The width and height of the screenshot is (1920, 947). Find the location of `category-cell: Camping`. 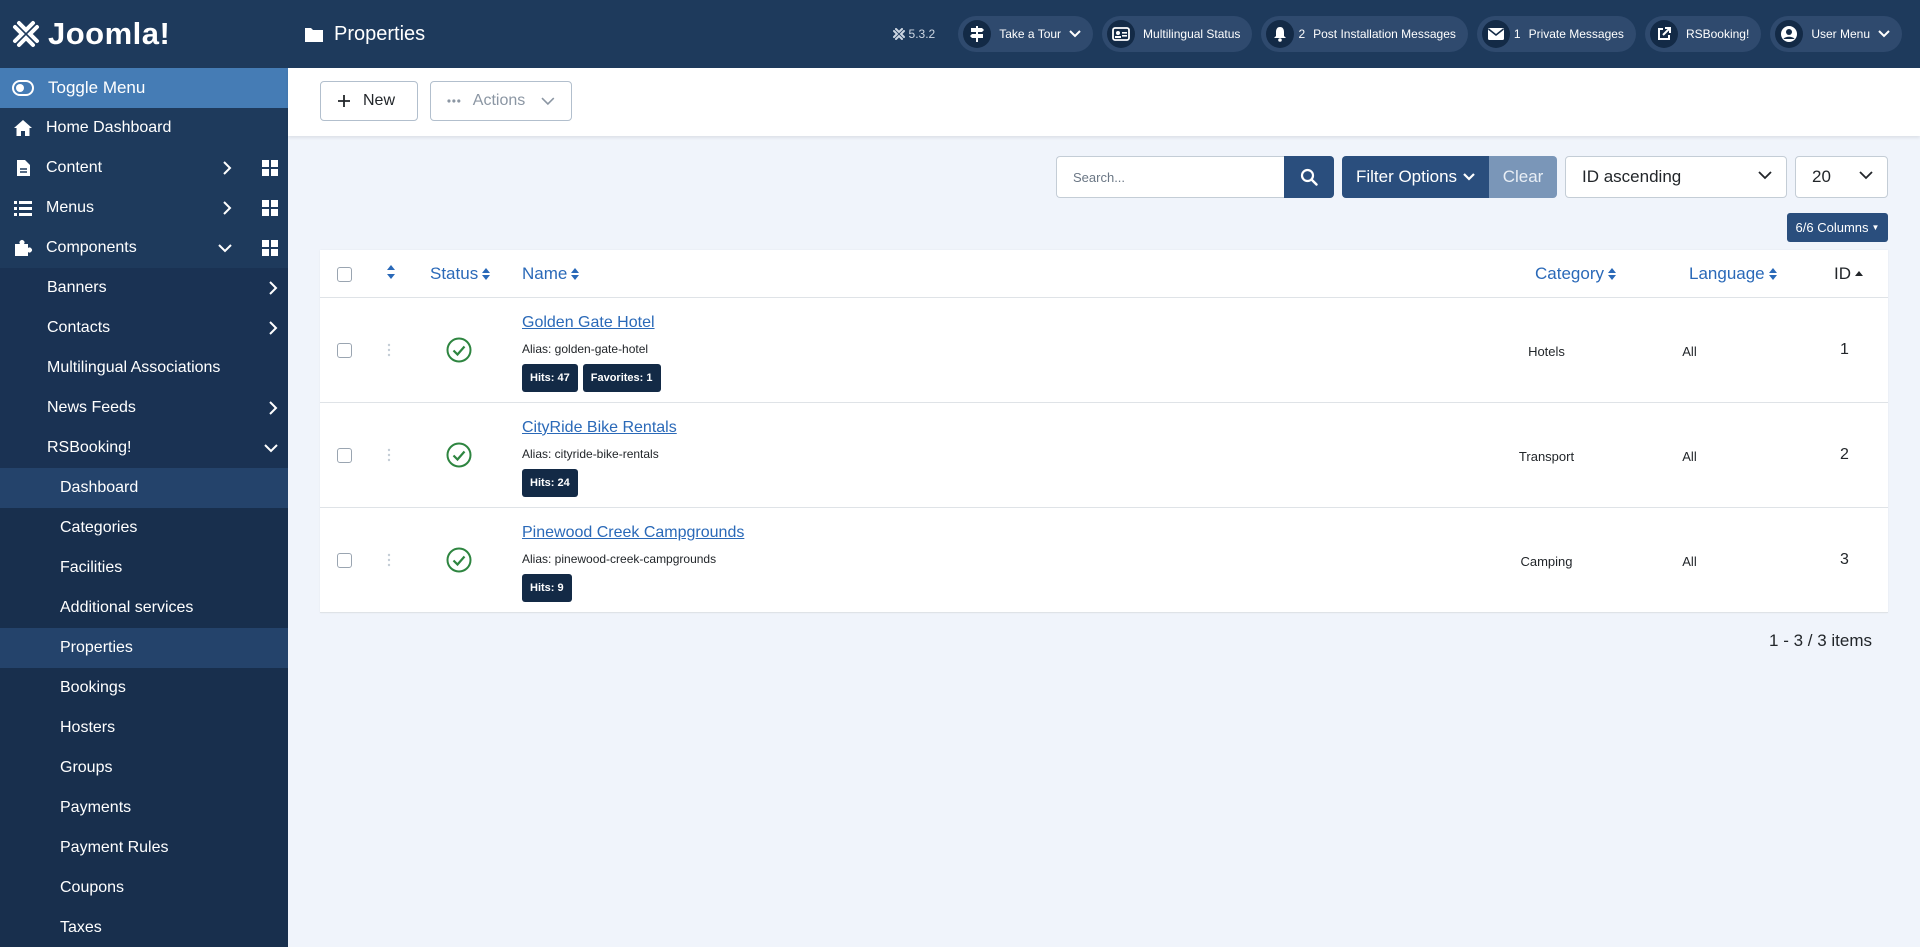

category-cell: Camping is located at coordinates (1546, 561).